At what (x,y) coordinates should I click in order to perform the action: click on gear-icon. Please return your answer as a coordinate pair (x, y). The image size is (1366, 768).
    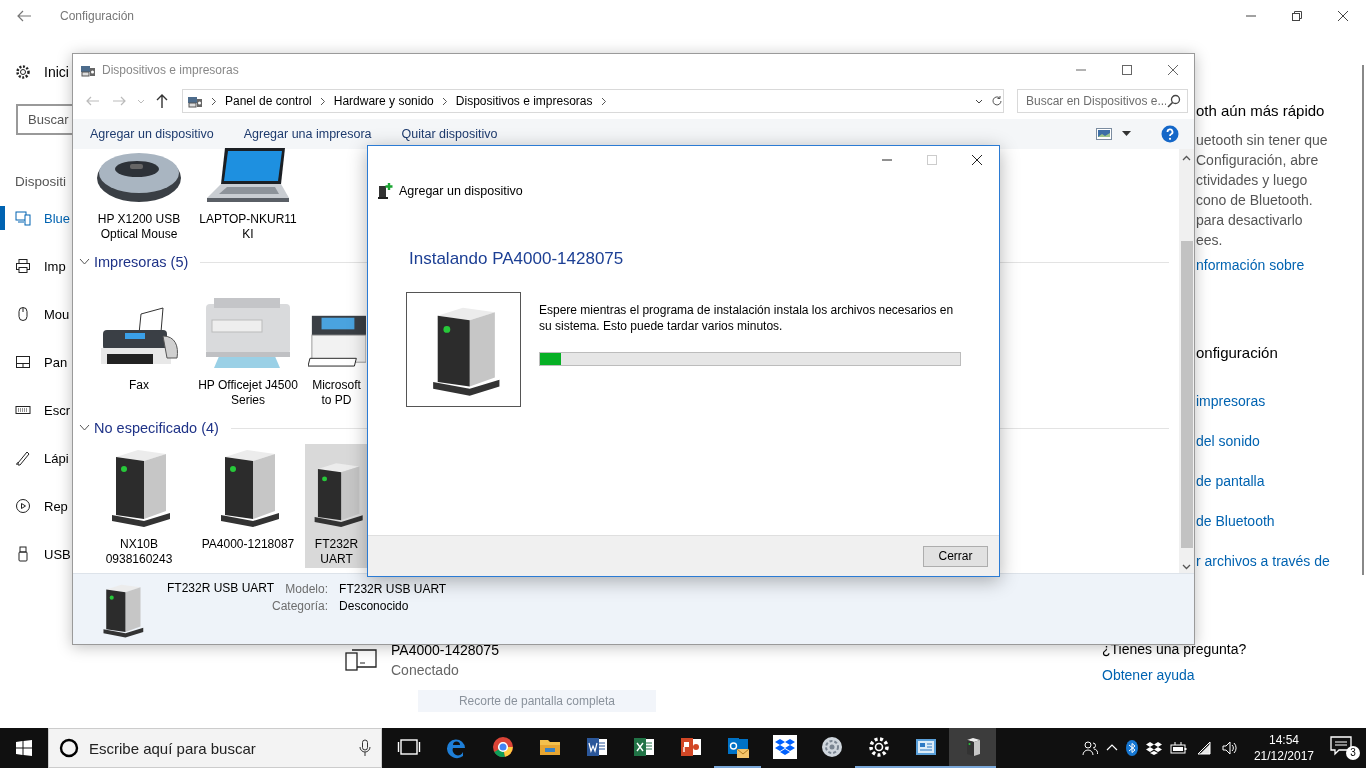
    Looking at the image, I should click on (878, 747).